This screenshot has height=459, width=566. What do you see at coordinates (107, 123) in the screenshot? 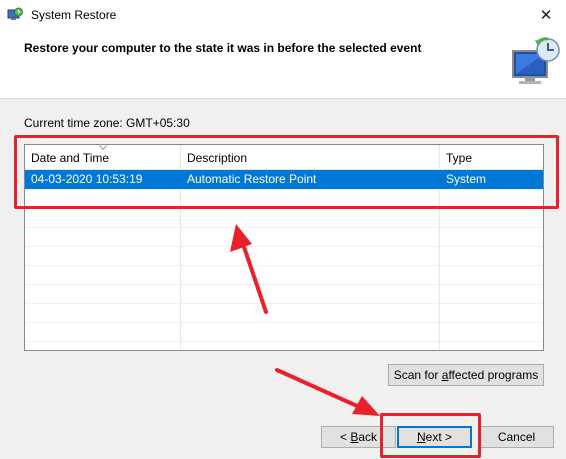
I see `timezone-label: Current time zone: GMT+05:30` at bounding box center [107, 123].